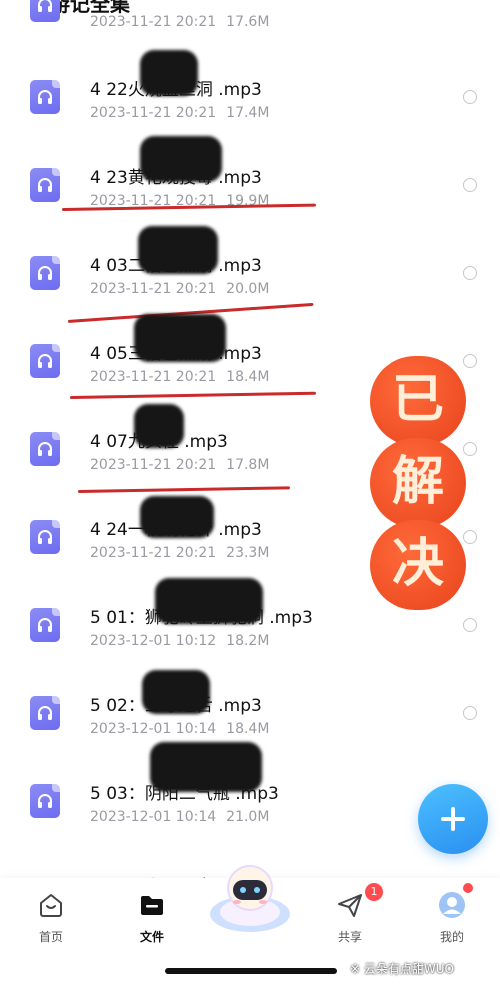  Describe the element at coordinates (50, 937) in the screenshot. I see `tab-label: 首页` at that location.